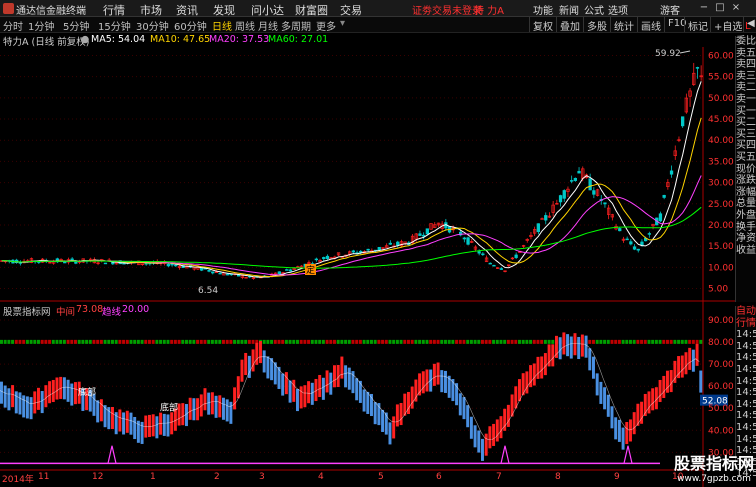 Image resolution: width=756 pixels, height=487 pixels. What do you see at coordinates (447, 9) in the screenshot?
I see `login-notice: 证劵交易未登录` at bounding box center [447, 9].